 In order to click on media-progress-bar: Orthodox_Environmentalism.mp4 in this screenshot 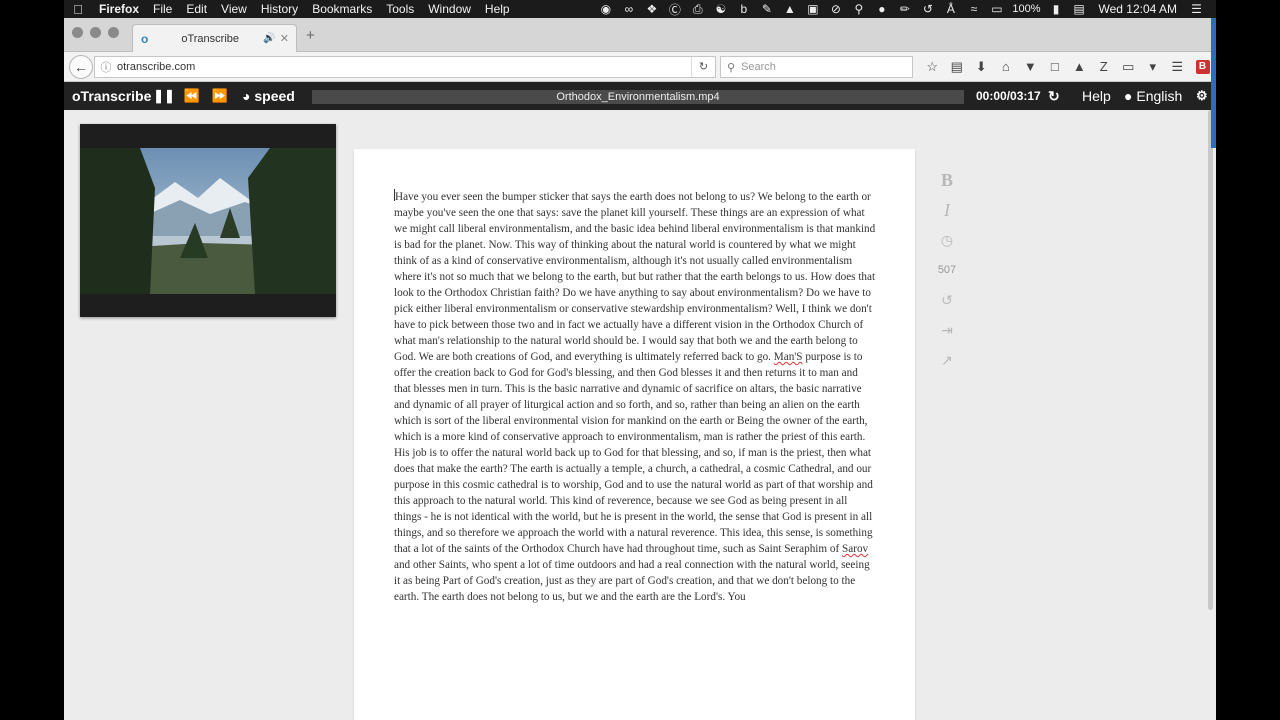, I will do `click(638, 97)`.